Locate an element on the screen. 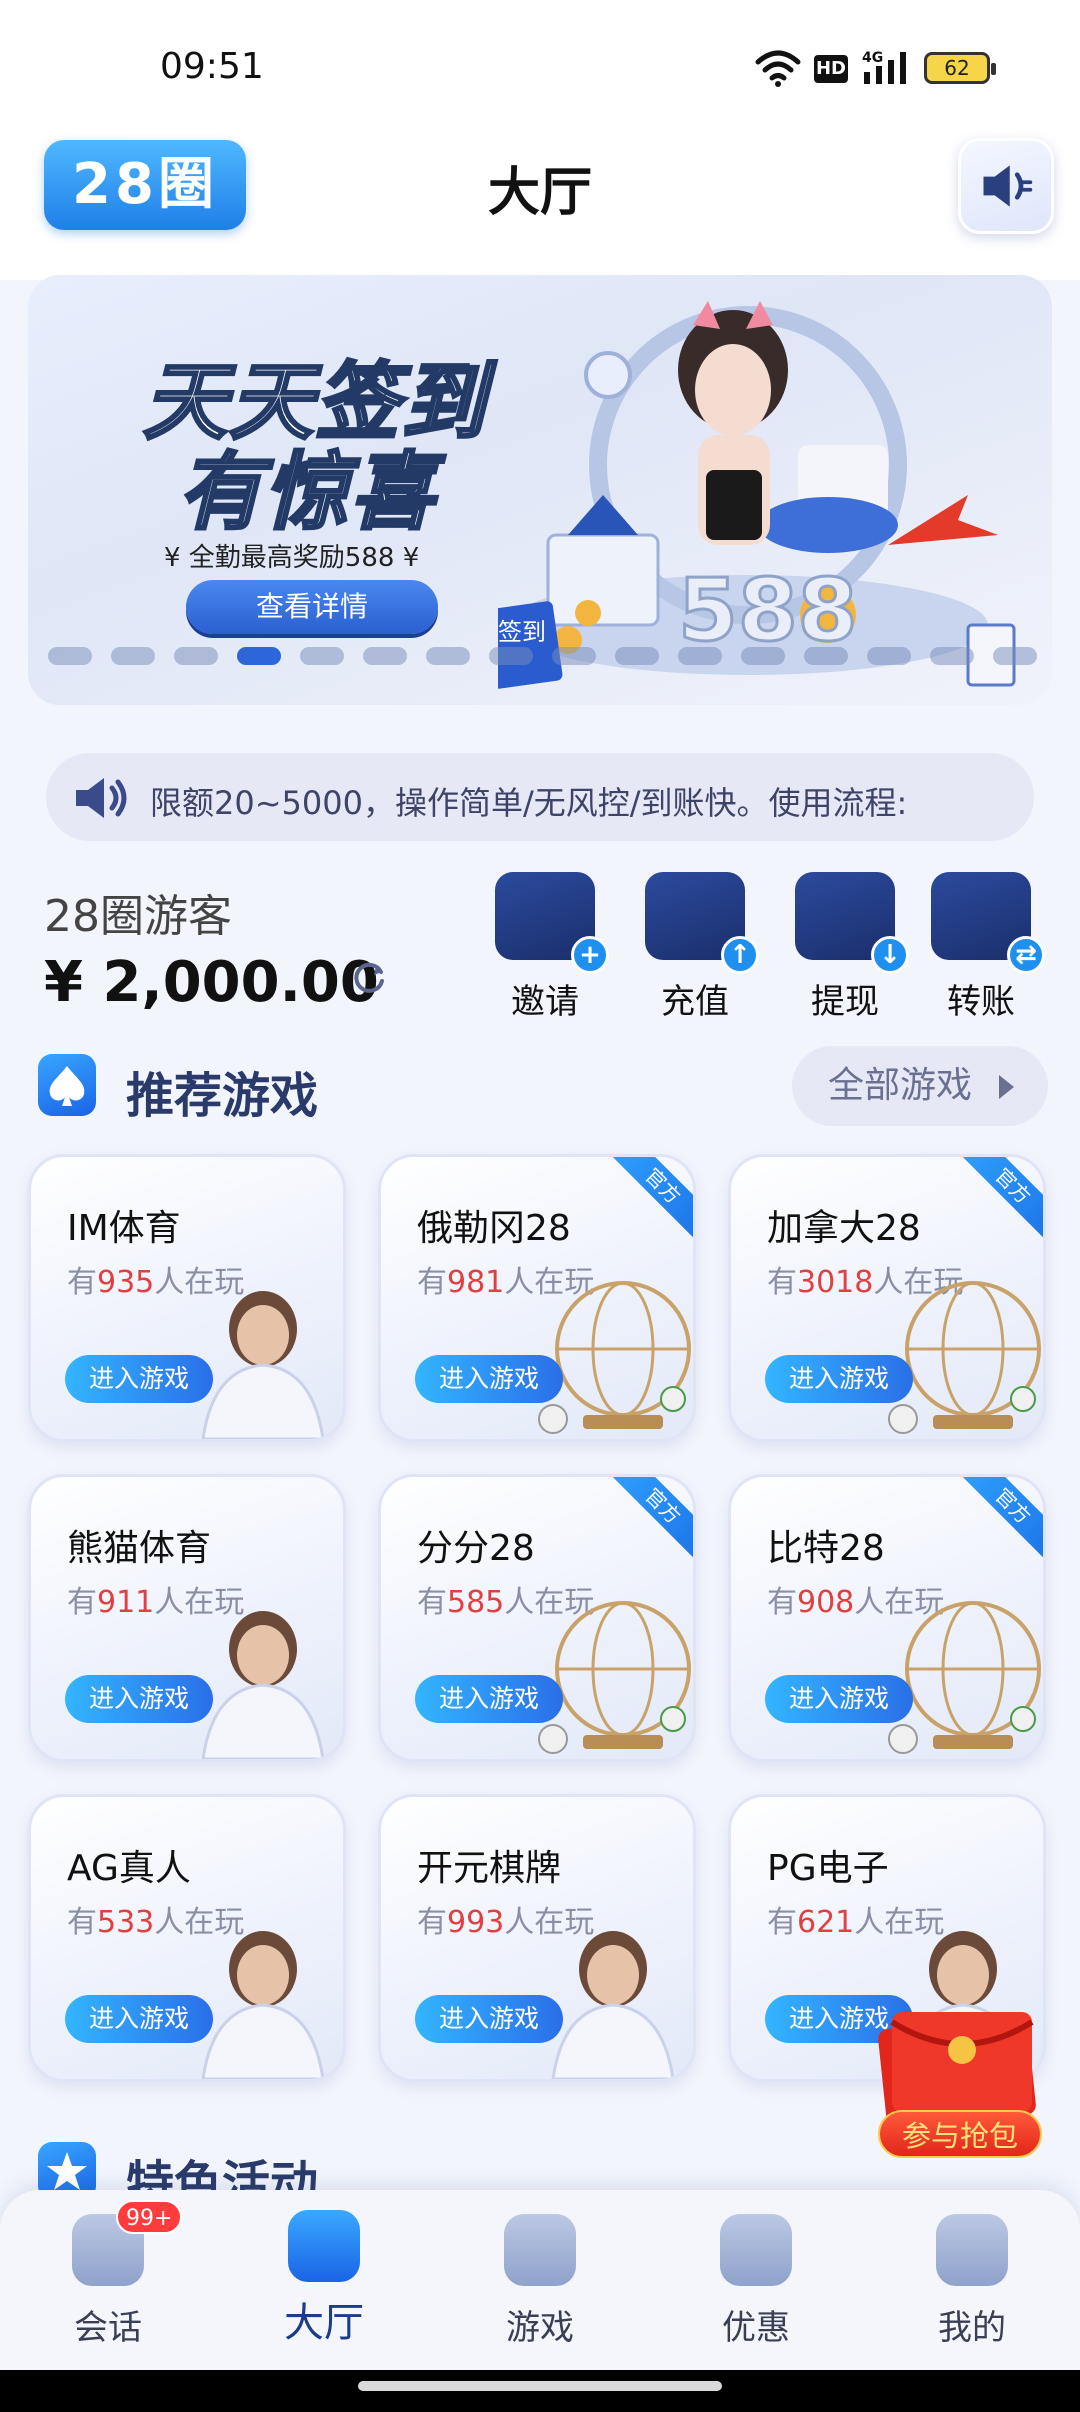 This screenshot has width=1080, height=2412. recharge-button: ↑ 充值 is located at coordinates (699, 947).